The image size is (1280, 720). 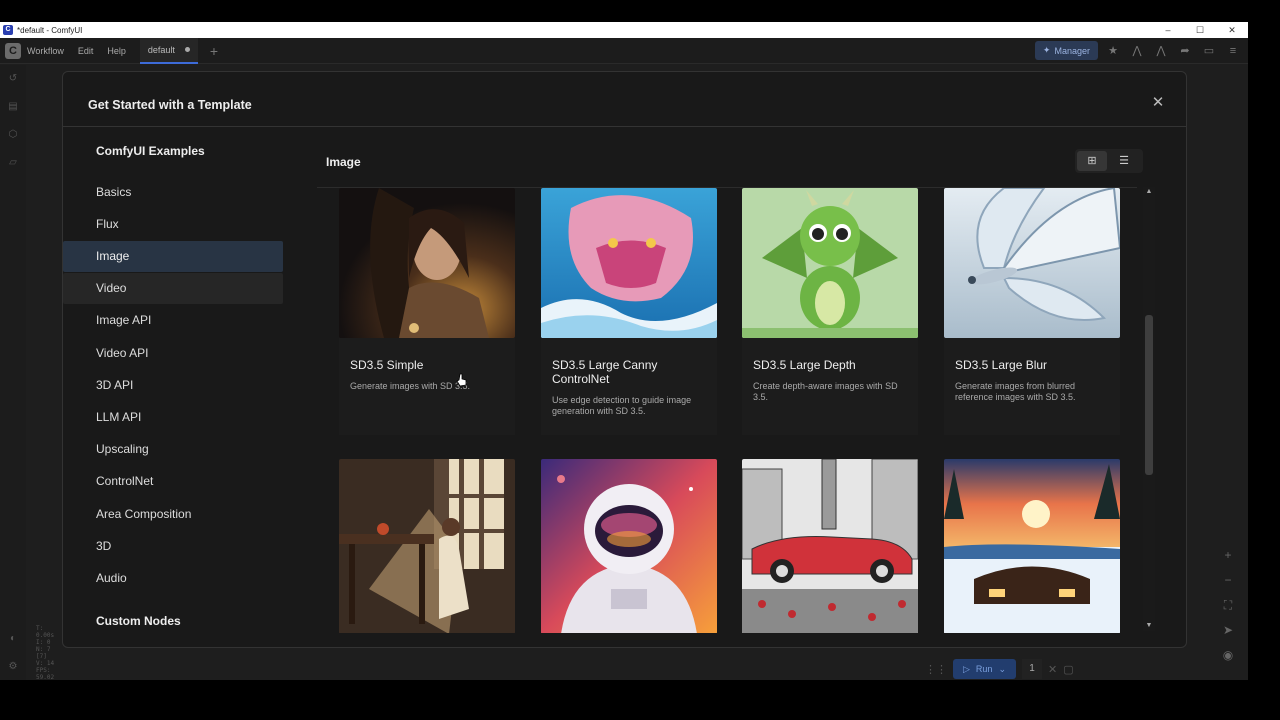 I want to click on nav-item-audio: Audio, so click(x=173, y=578).